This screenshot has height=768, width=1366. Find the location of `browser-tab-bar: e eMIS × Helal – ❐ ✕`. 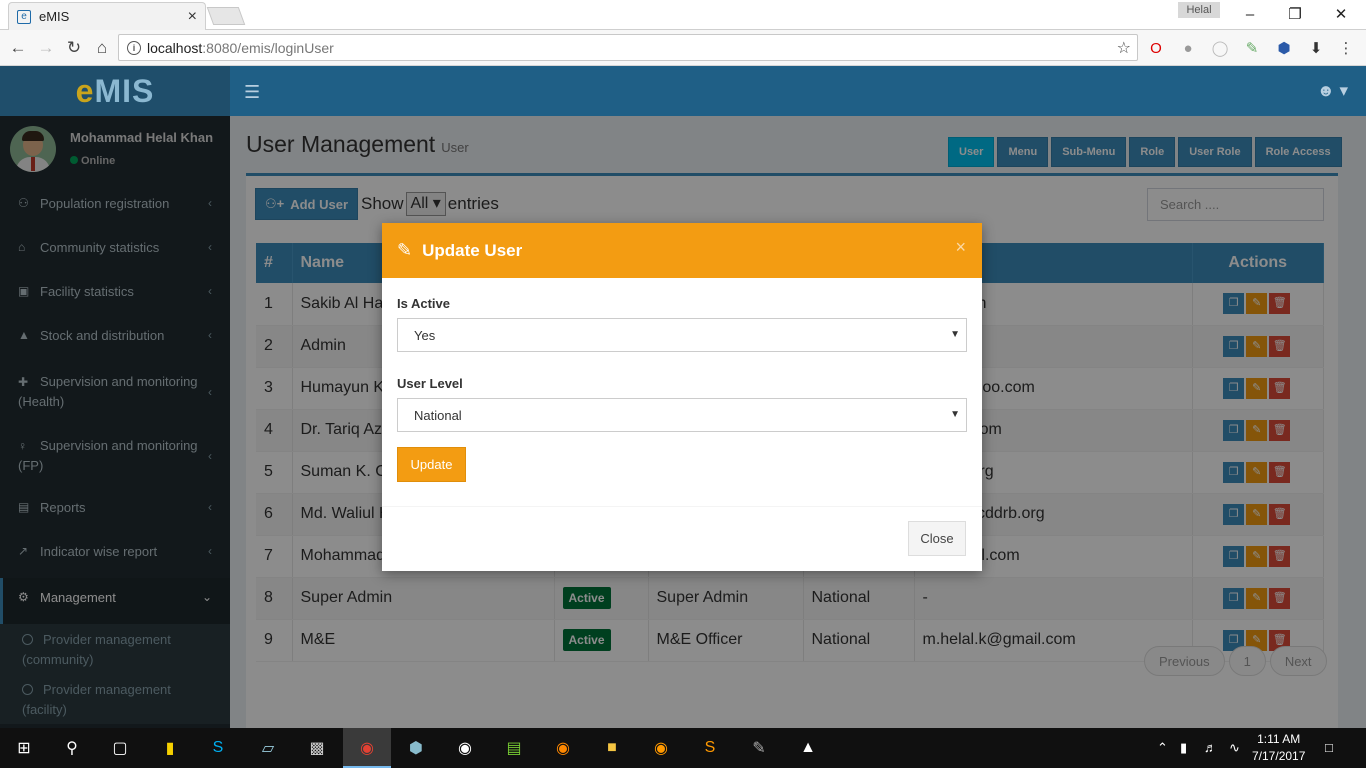

browser-tab-bar: e eMIS × Helal – ❐ ✕ is located at coordinates (683, 15).